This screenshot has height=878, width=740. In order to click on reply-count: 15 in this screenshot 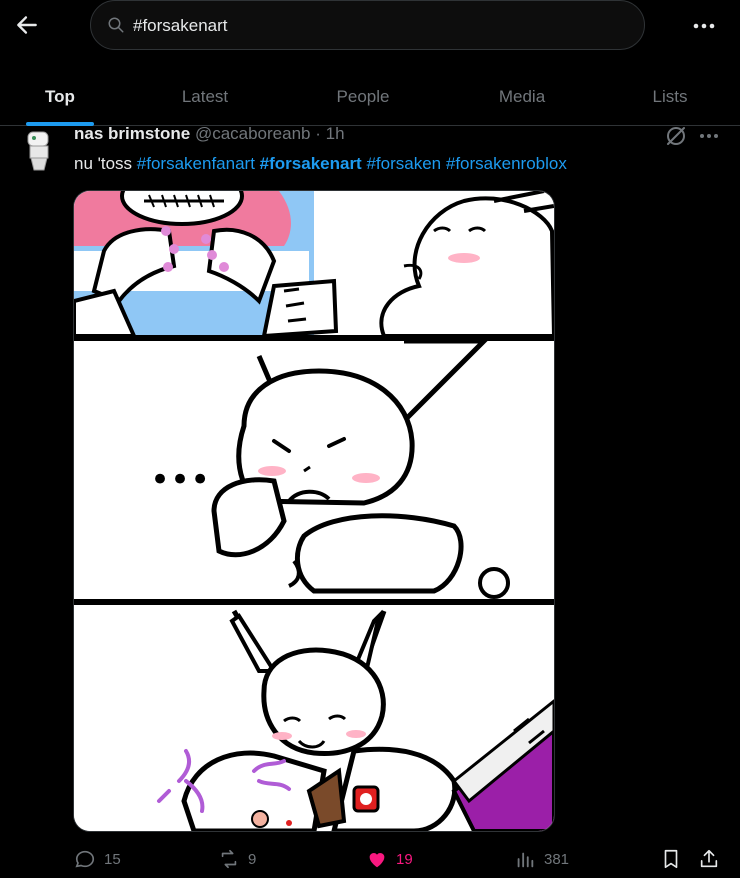, I will do `click(112, 859)`.